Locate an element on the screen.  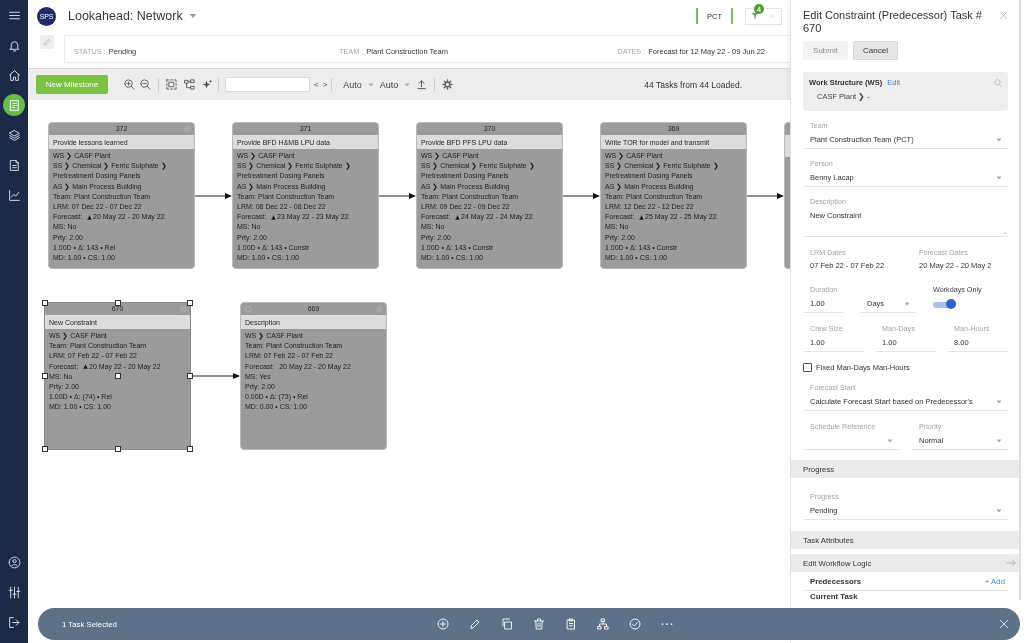
logout-icon is located at coordinates (14, 622).